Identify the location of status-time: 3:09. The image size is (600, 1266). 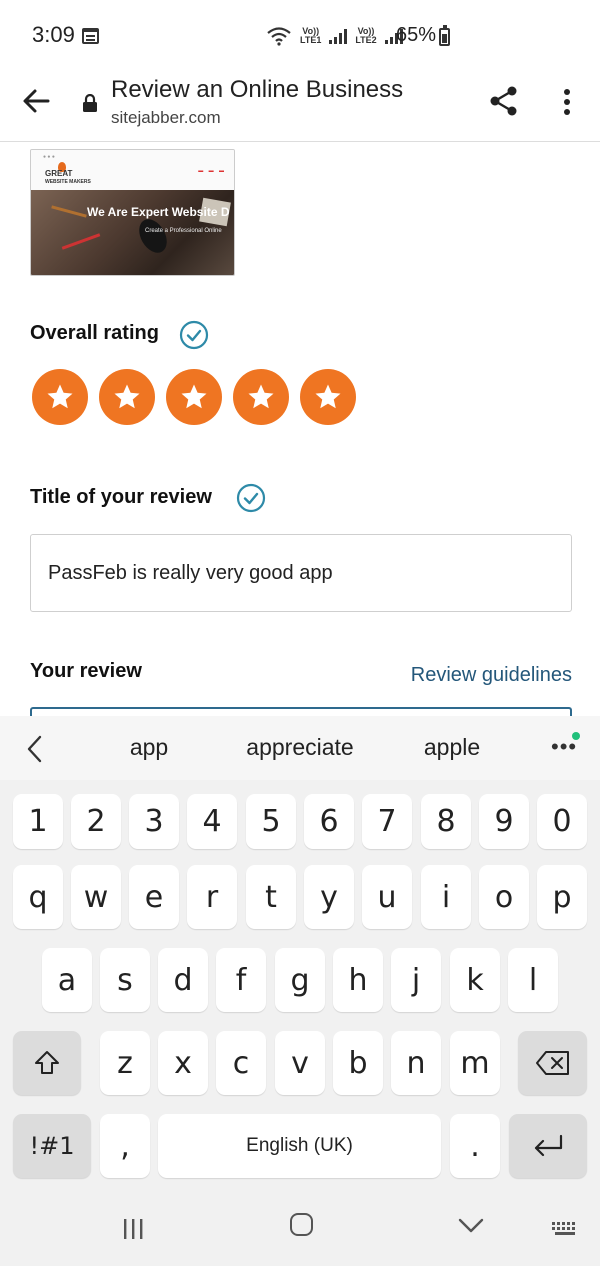
(53, 34).